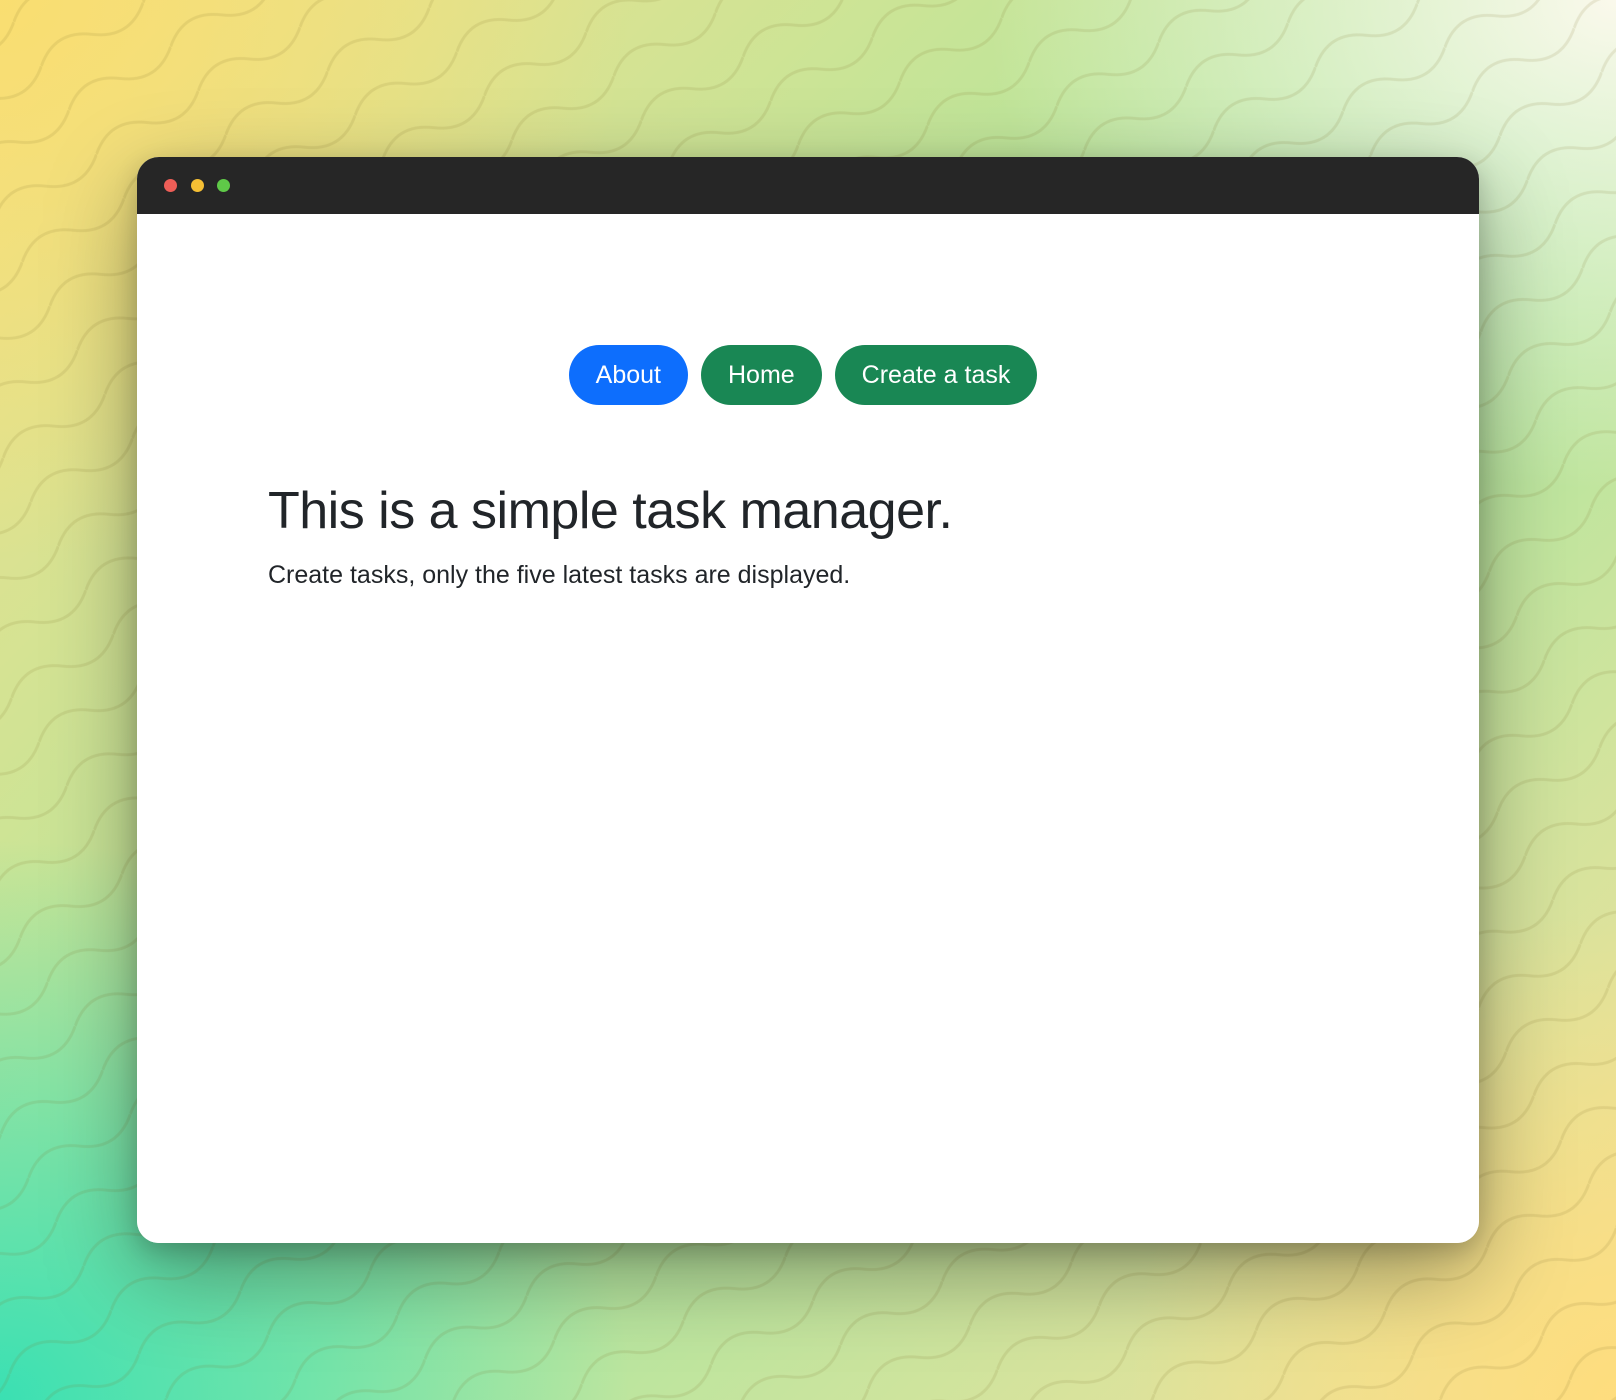 The width and height of the screenshot is (1616, 1400). What do you see at coordinates (197, 185) in the screenshot?
I see `minimize-window-icon` at bounding box center [197, 185].